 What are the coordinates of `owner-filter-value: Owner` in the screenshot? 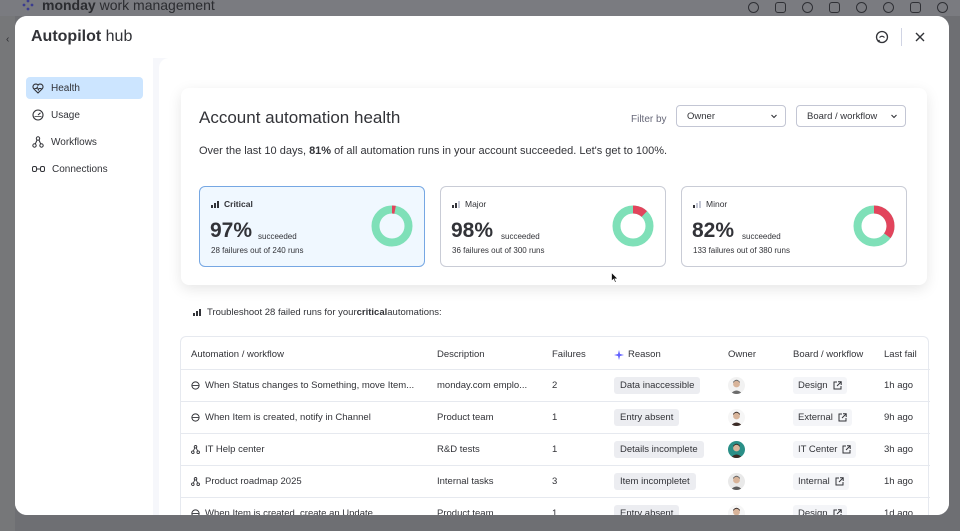 It's located at (701, 116).